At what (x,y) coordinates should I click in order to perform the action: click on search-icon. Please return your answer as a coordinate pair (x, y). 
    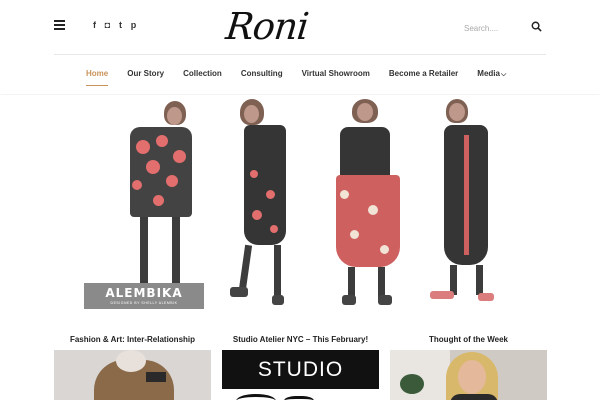
    Looking at the image, I should click on (536, 26).